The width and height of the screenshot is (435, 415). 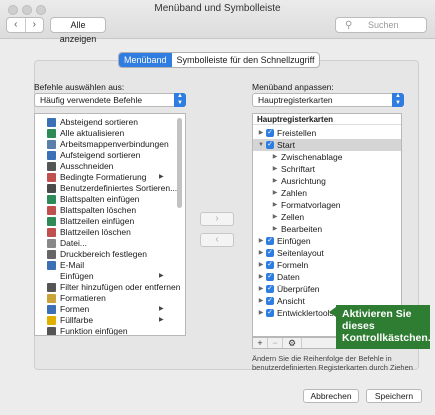 I want to click on cancel-button: Abbrechen, so click(x=331, y=396).